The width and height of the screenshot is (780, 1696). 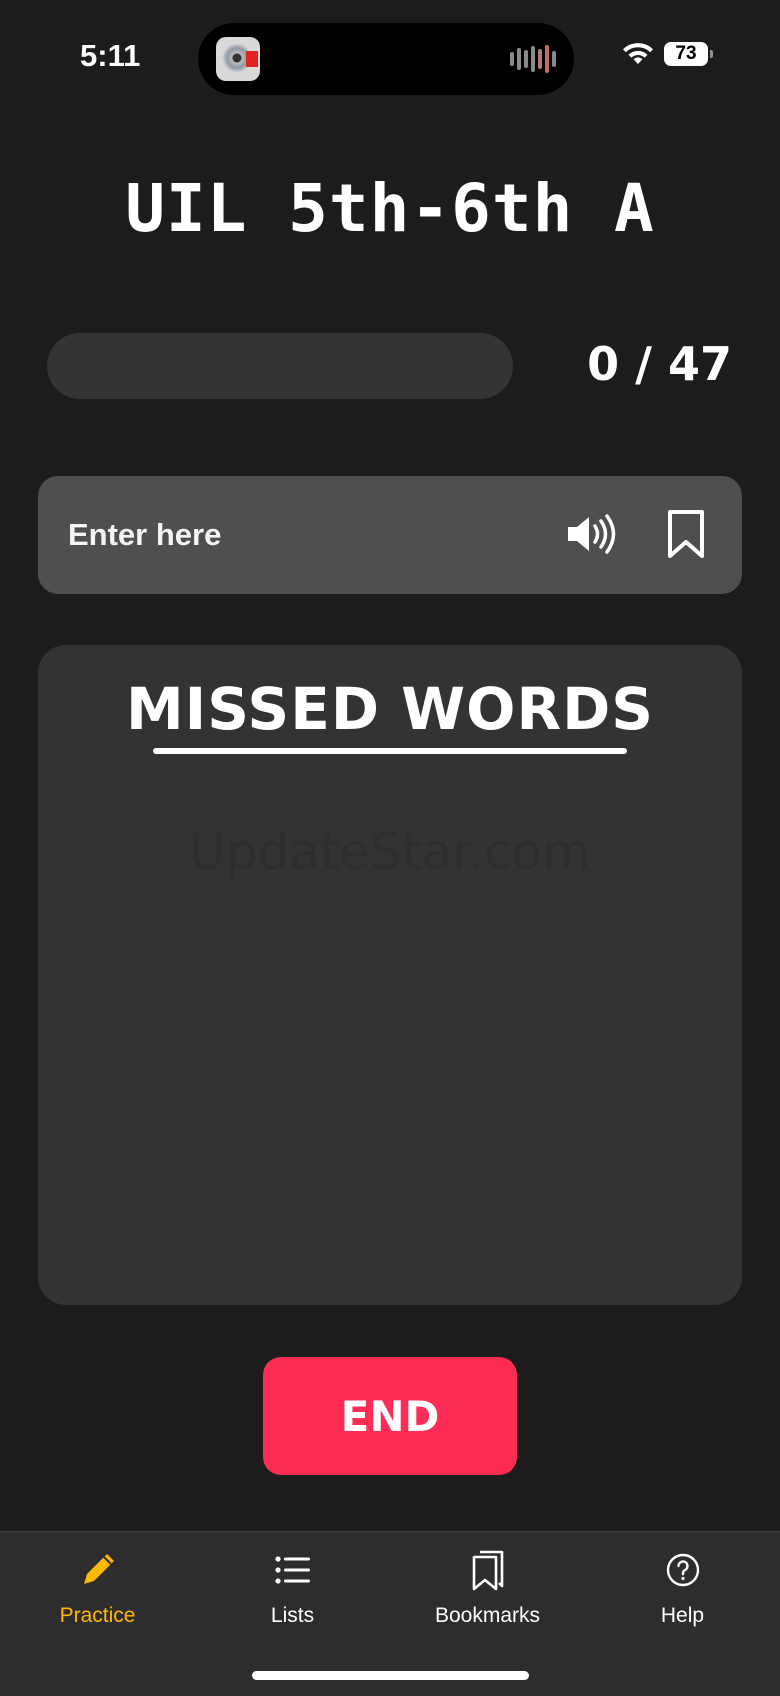 I want to click on tab-label: Lists, so click(x=292, y=1615).